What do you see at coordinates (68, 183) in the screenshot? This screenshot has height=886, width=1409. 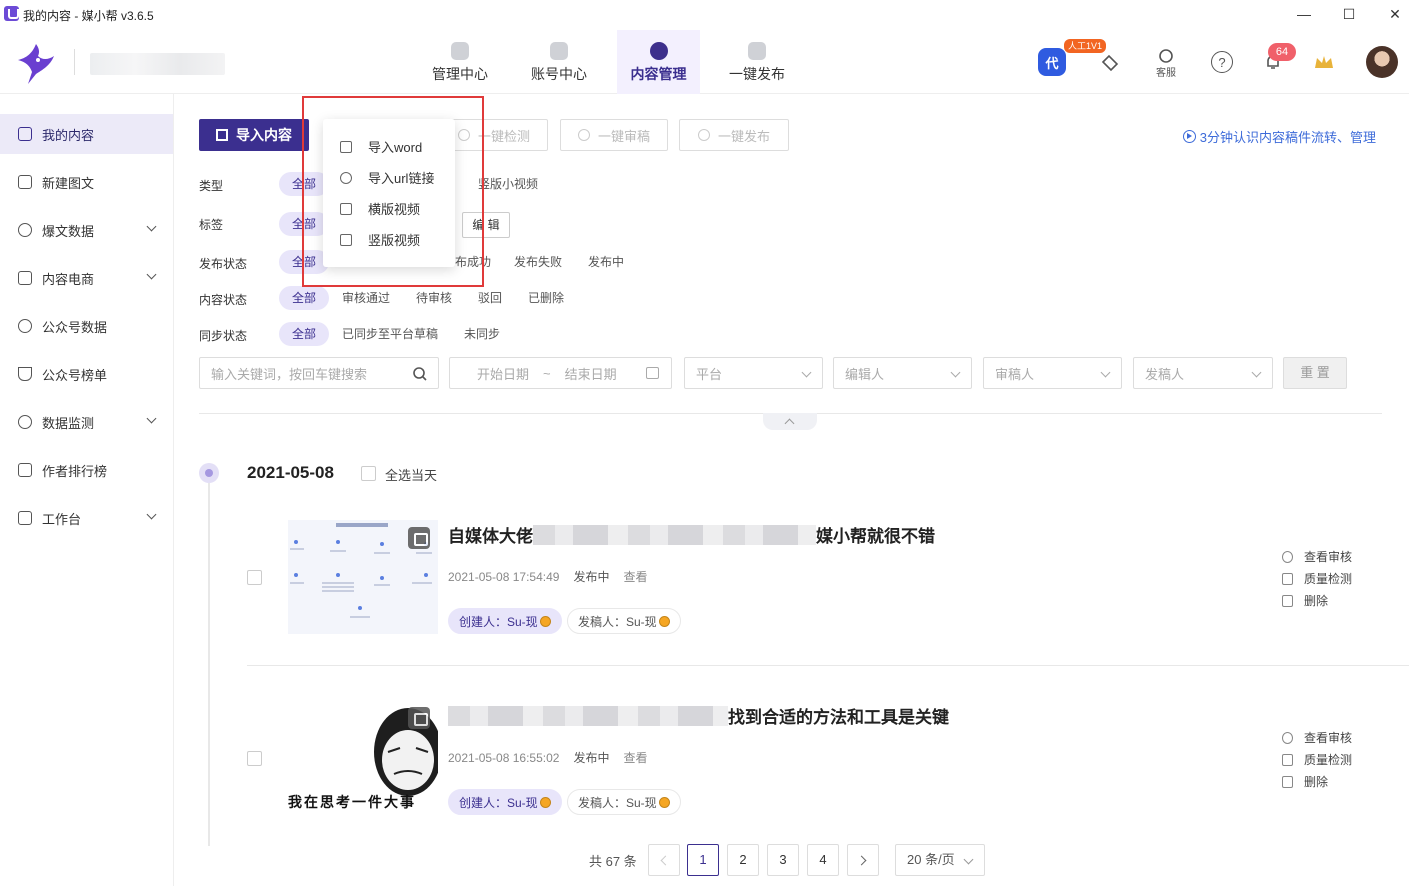 I see `sidebar-item-label: 新建图文` at bounding box center [68, 183].